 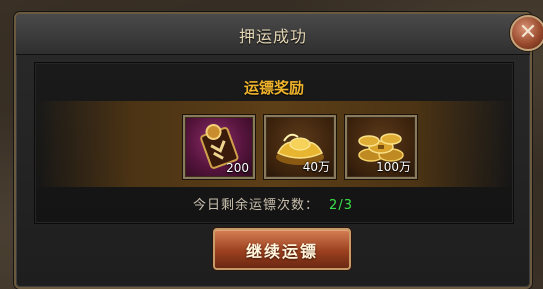 I want to click on reward-quantity: 100万, so click(x=393, y=167).